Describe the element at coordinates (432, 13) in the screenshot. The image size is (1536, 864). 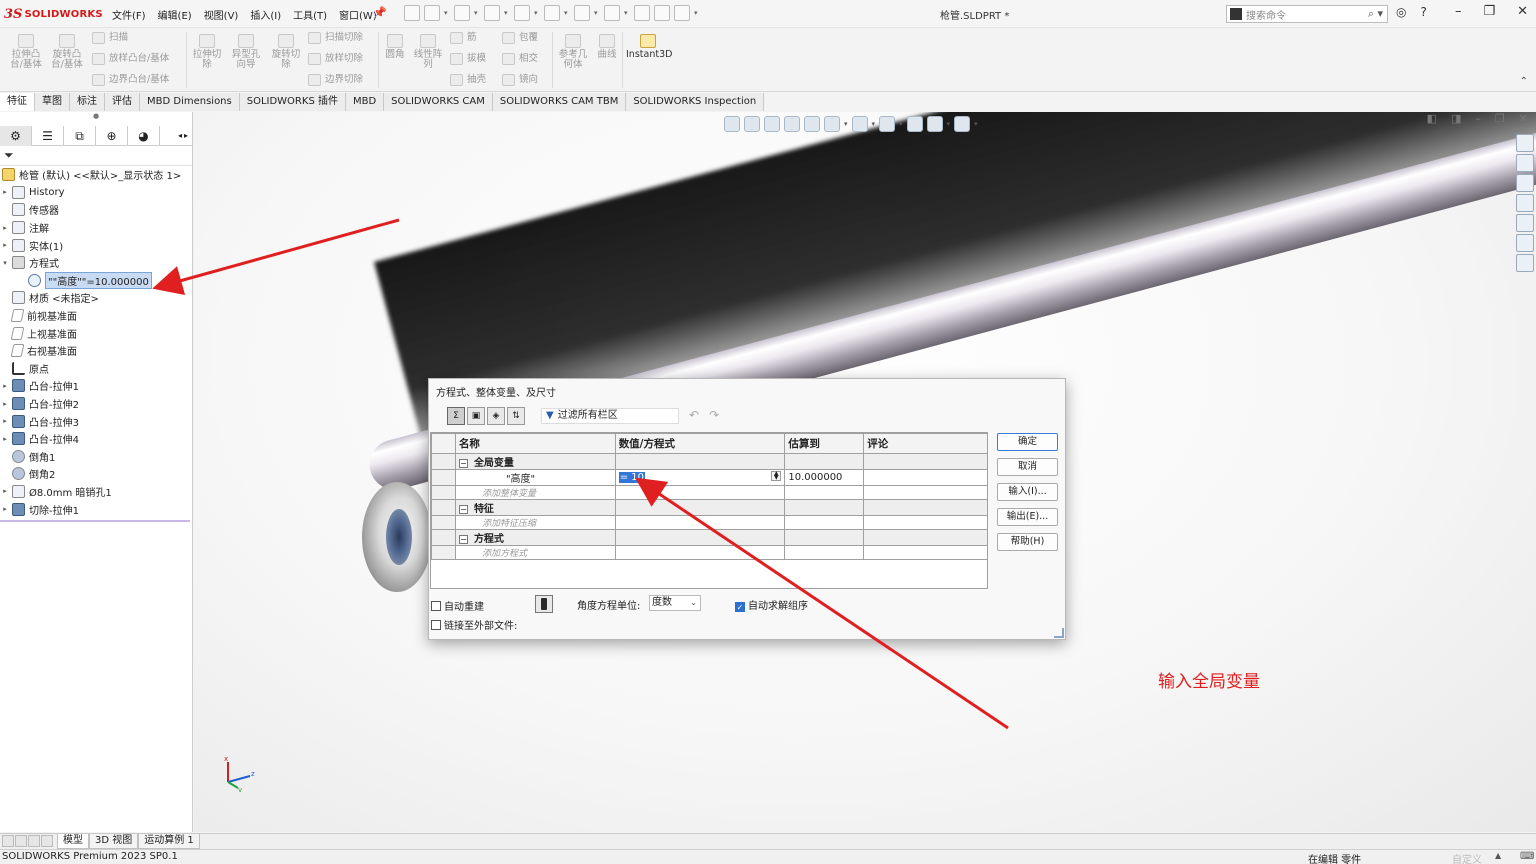
I see `new-document-icon` at that location.